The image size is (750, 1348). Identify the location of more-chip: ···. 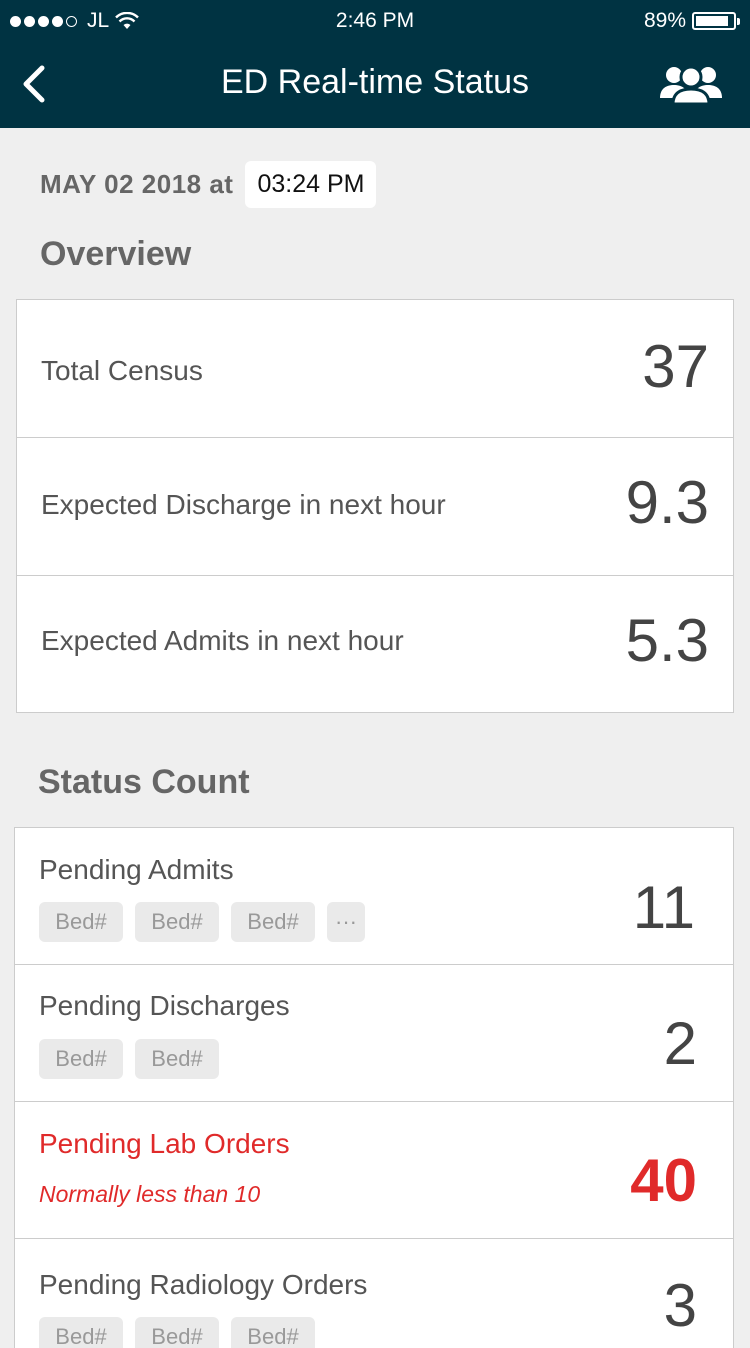
(346, 922).